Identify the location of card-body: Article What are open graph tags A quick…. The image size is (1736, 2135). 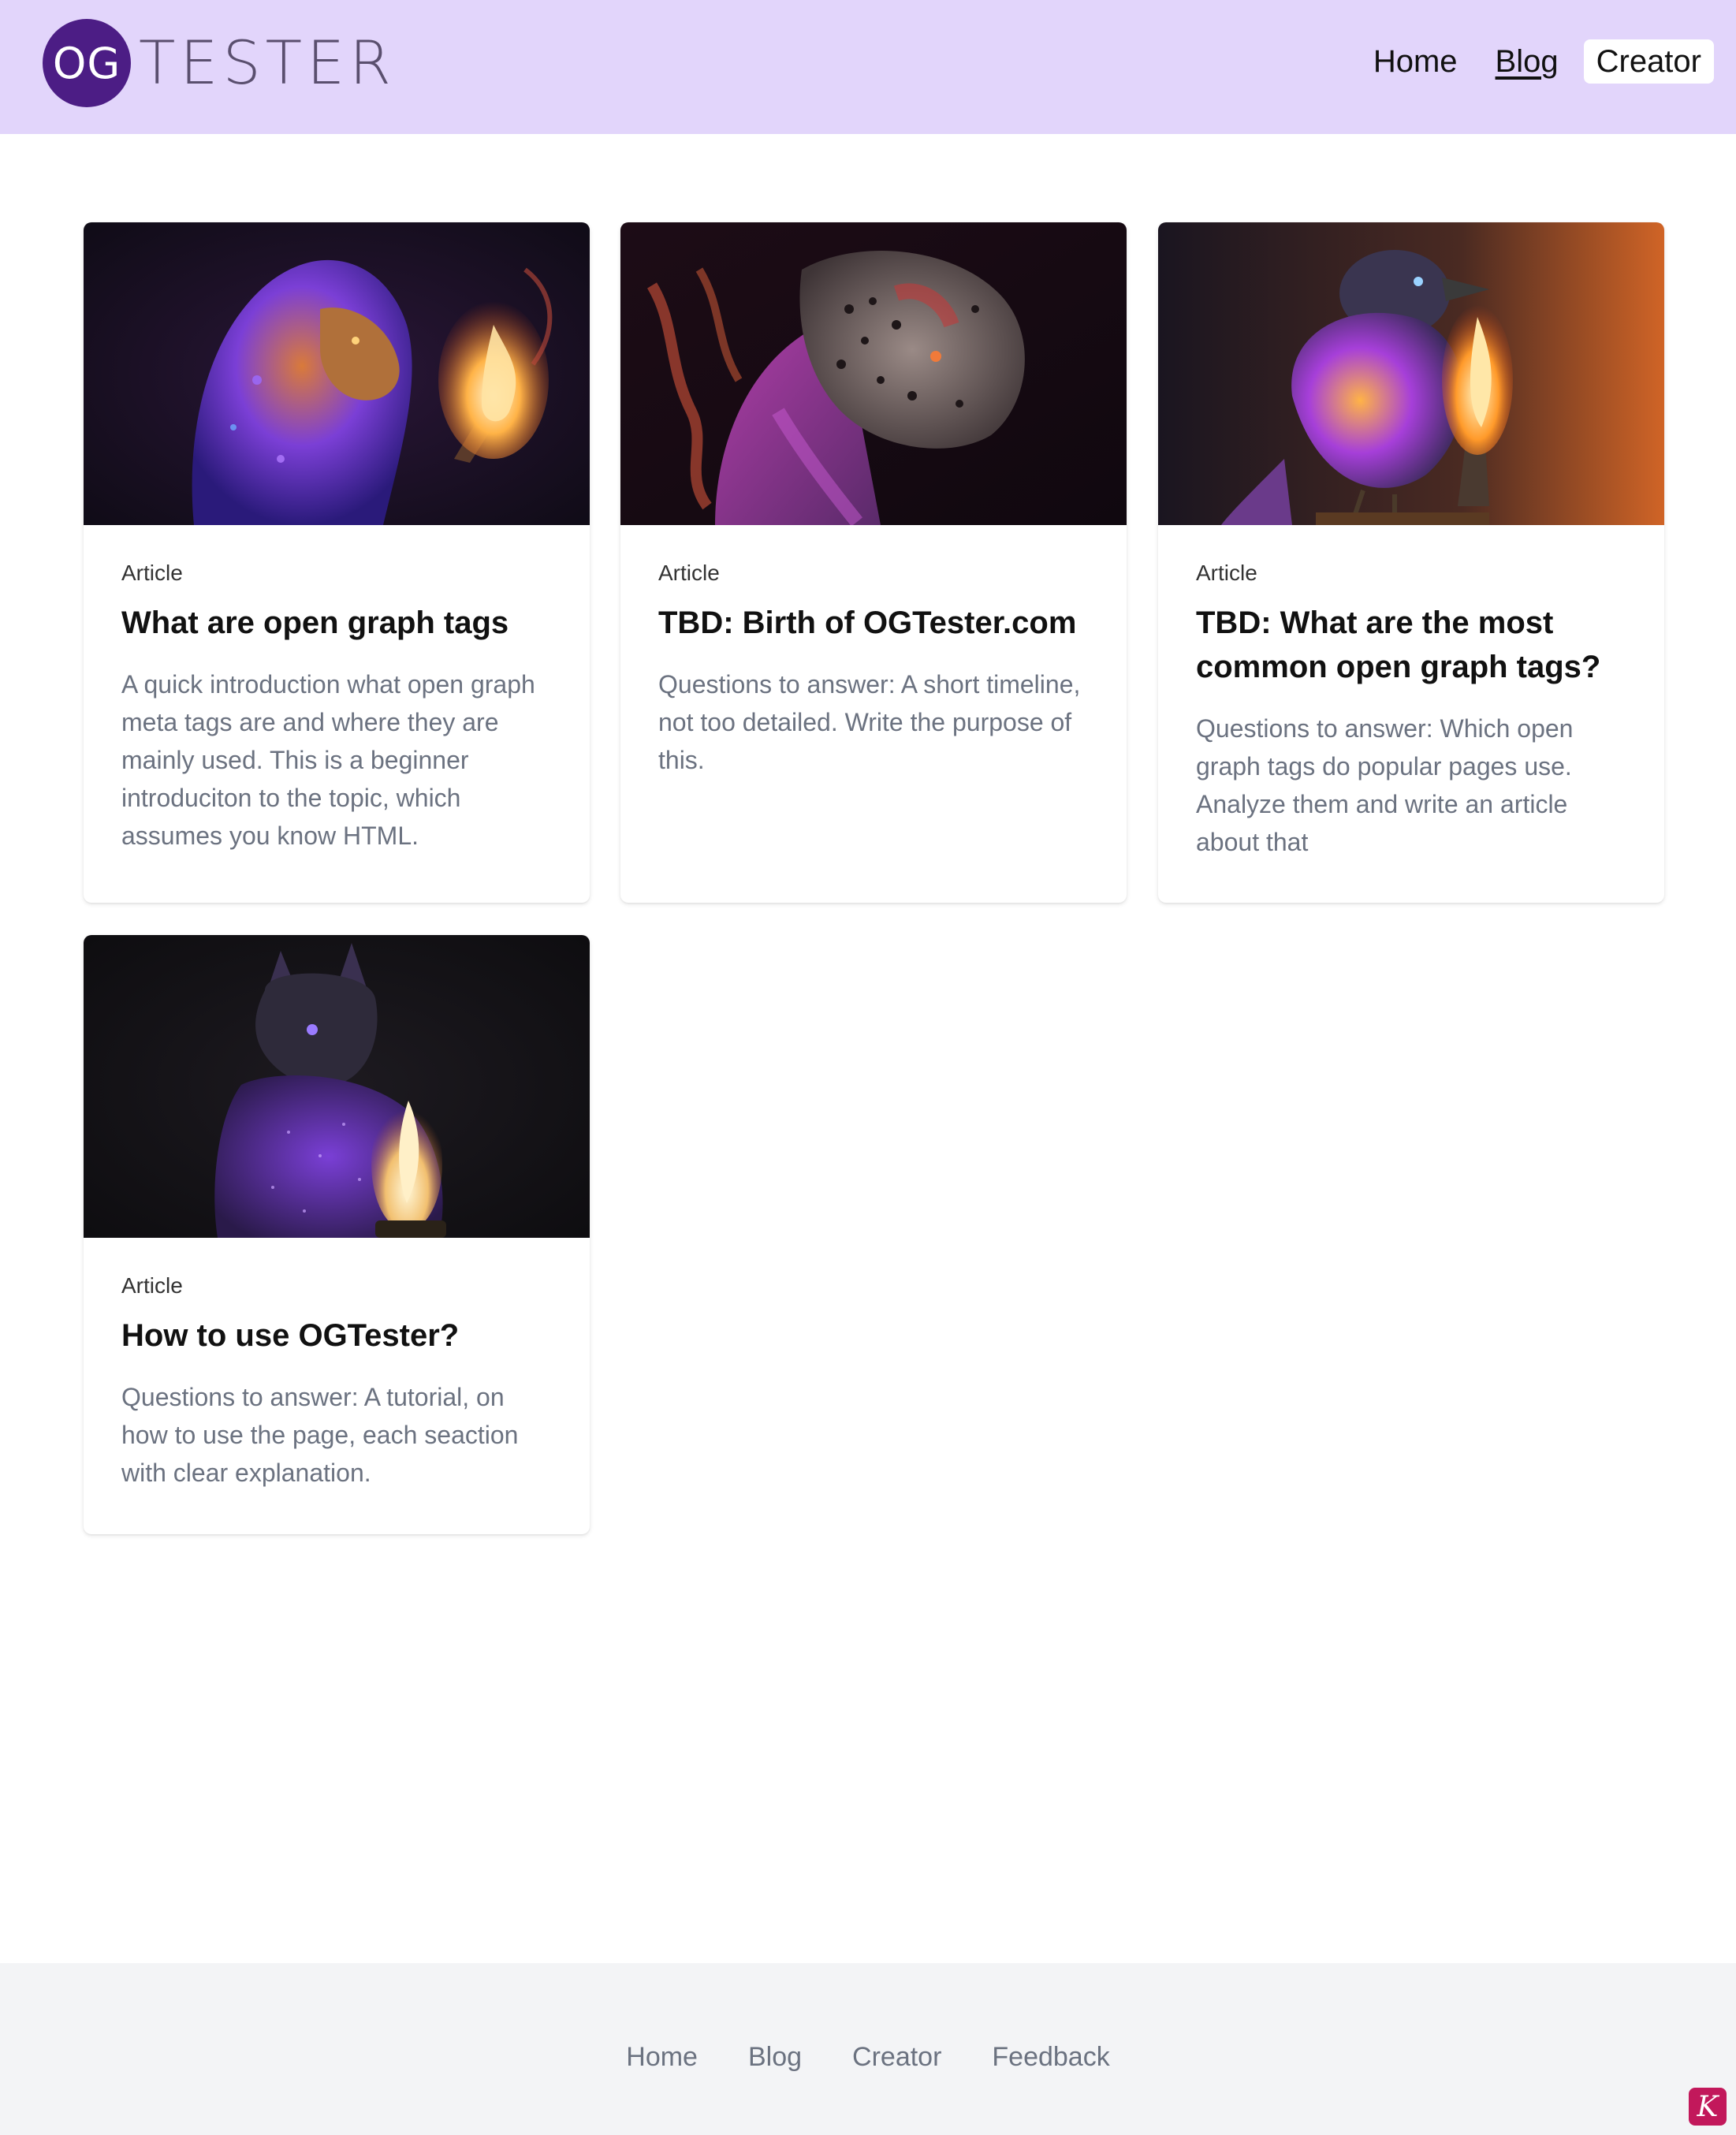
(337, 708).